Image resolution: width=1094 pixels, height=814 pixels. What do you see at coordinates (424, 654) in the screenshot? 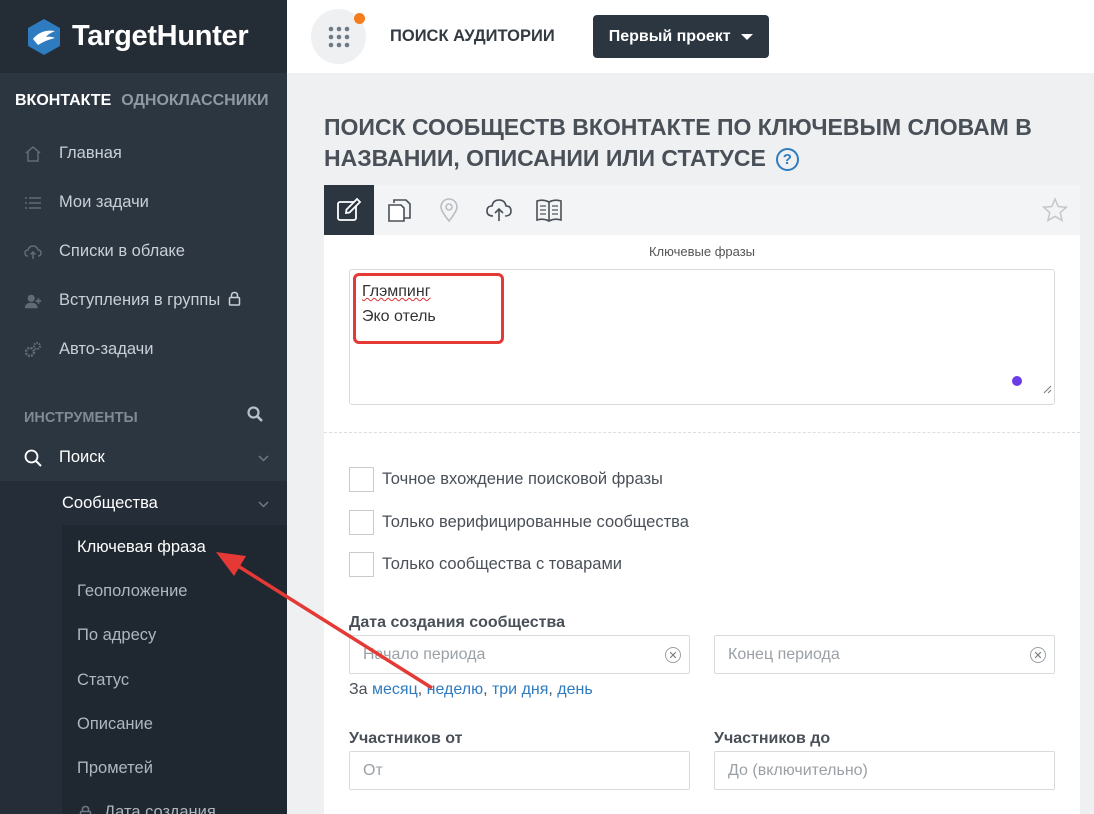
I see `date-start-placeholder: Начало периода` at bounding box center [424, 654].